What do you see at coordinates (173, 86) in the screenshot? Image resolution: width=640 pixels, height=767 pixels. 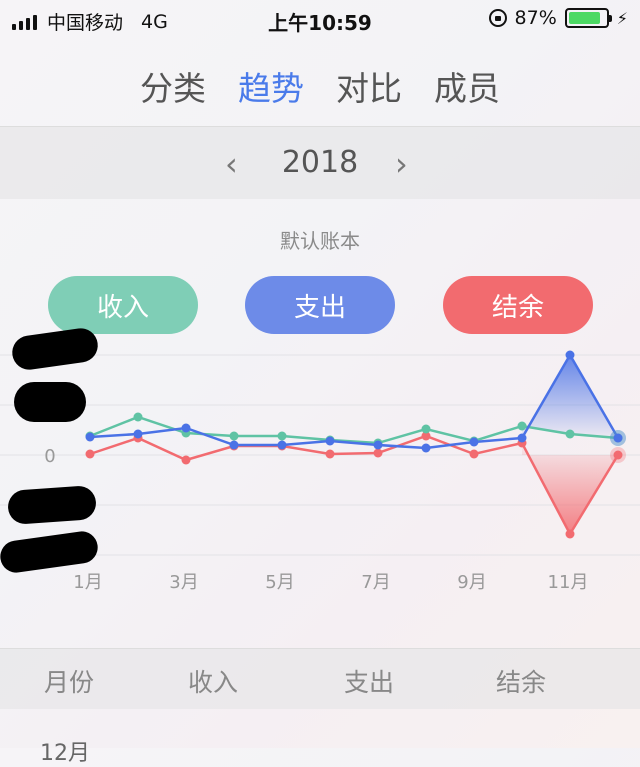 I see `tab-category: 分类` at bounding box center [173, 86].